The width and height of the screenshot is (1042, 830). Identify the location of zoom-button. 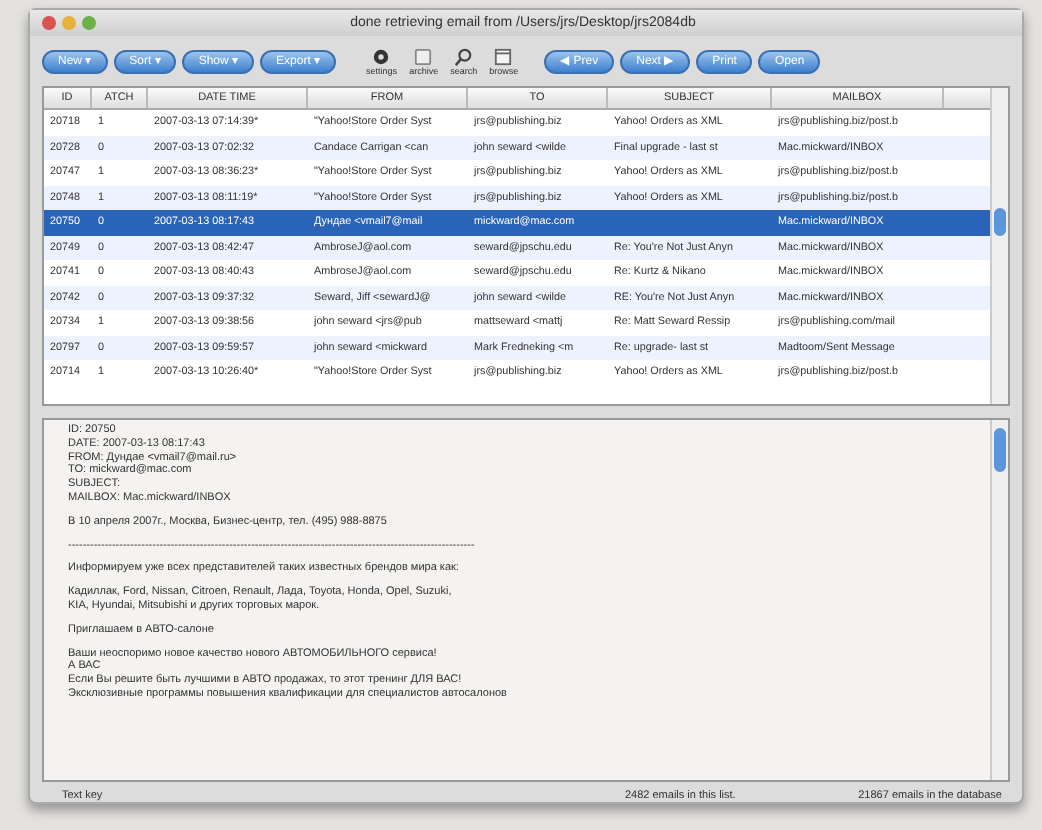
(89, 23).